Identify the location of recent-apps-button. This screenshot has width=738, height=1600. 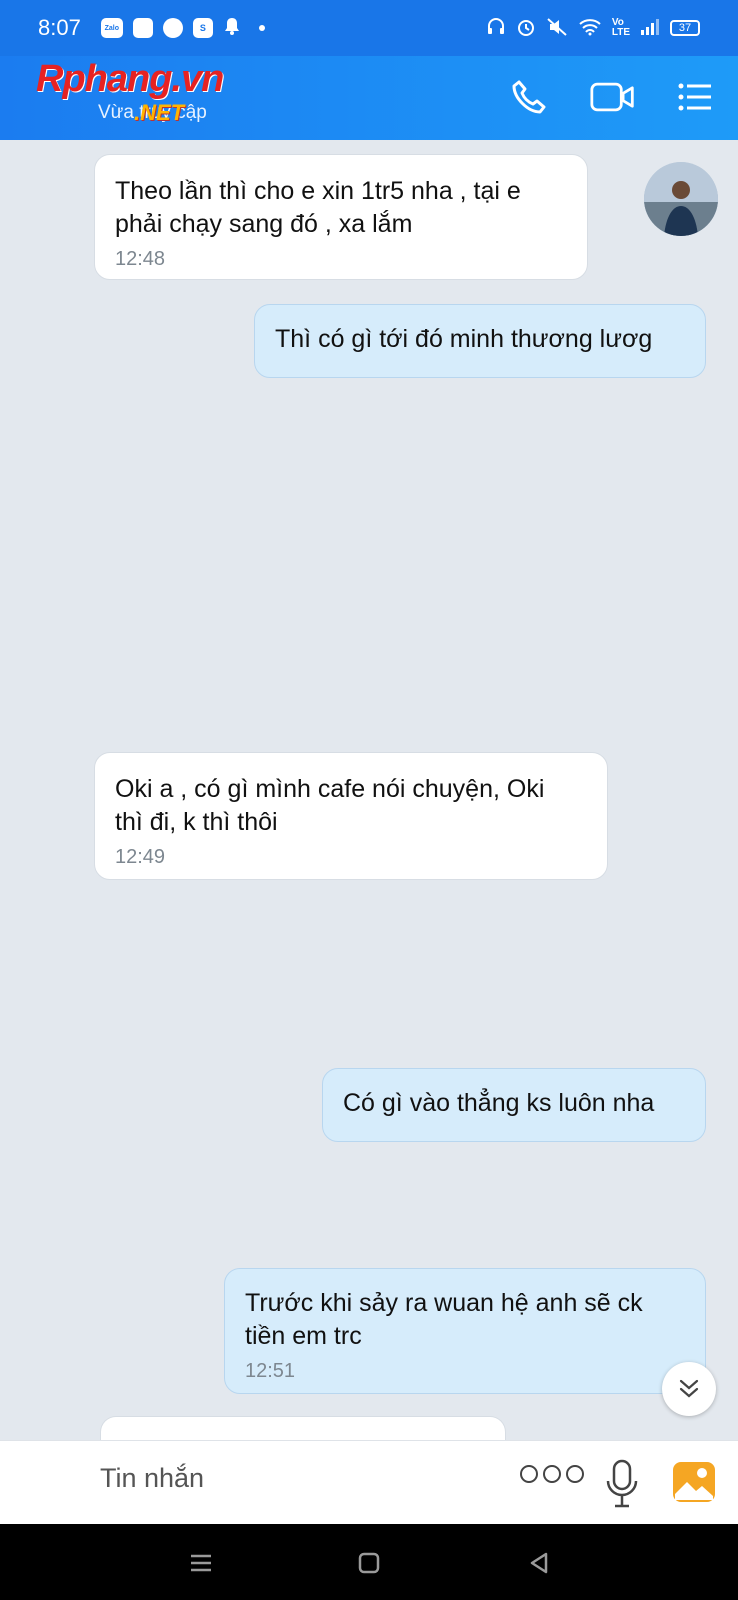
(201, 1563).